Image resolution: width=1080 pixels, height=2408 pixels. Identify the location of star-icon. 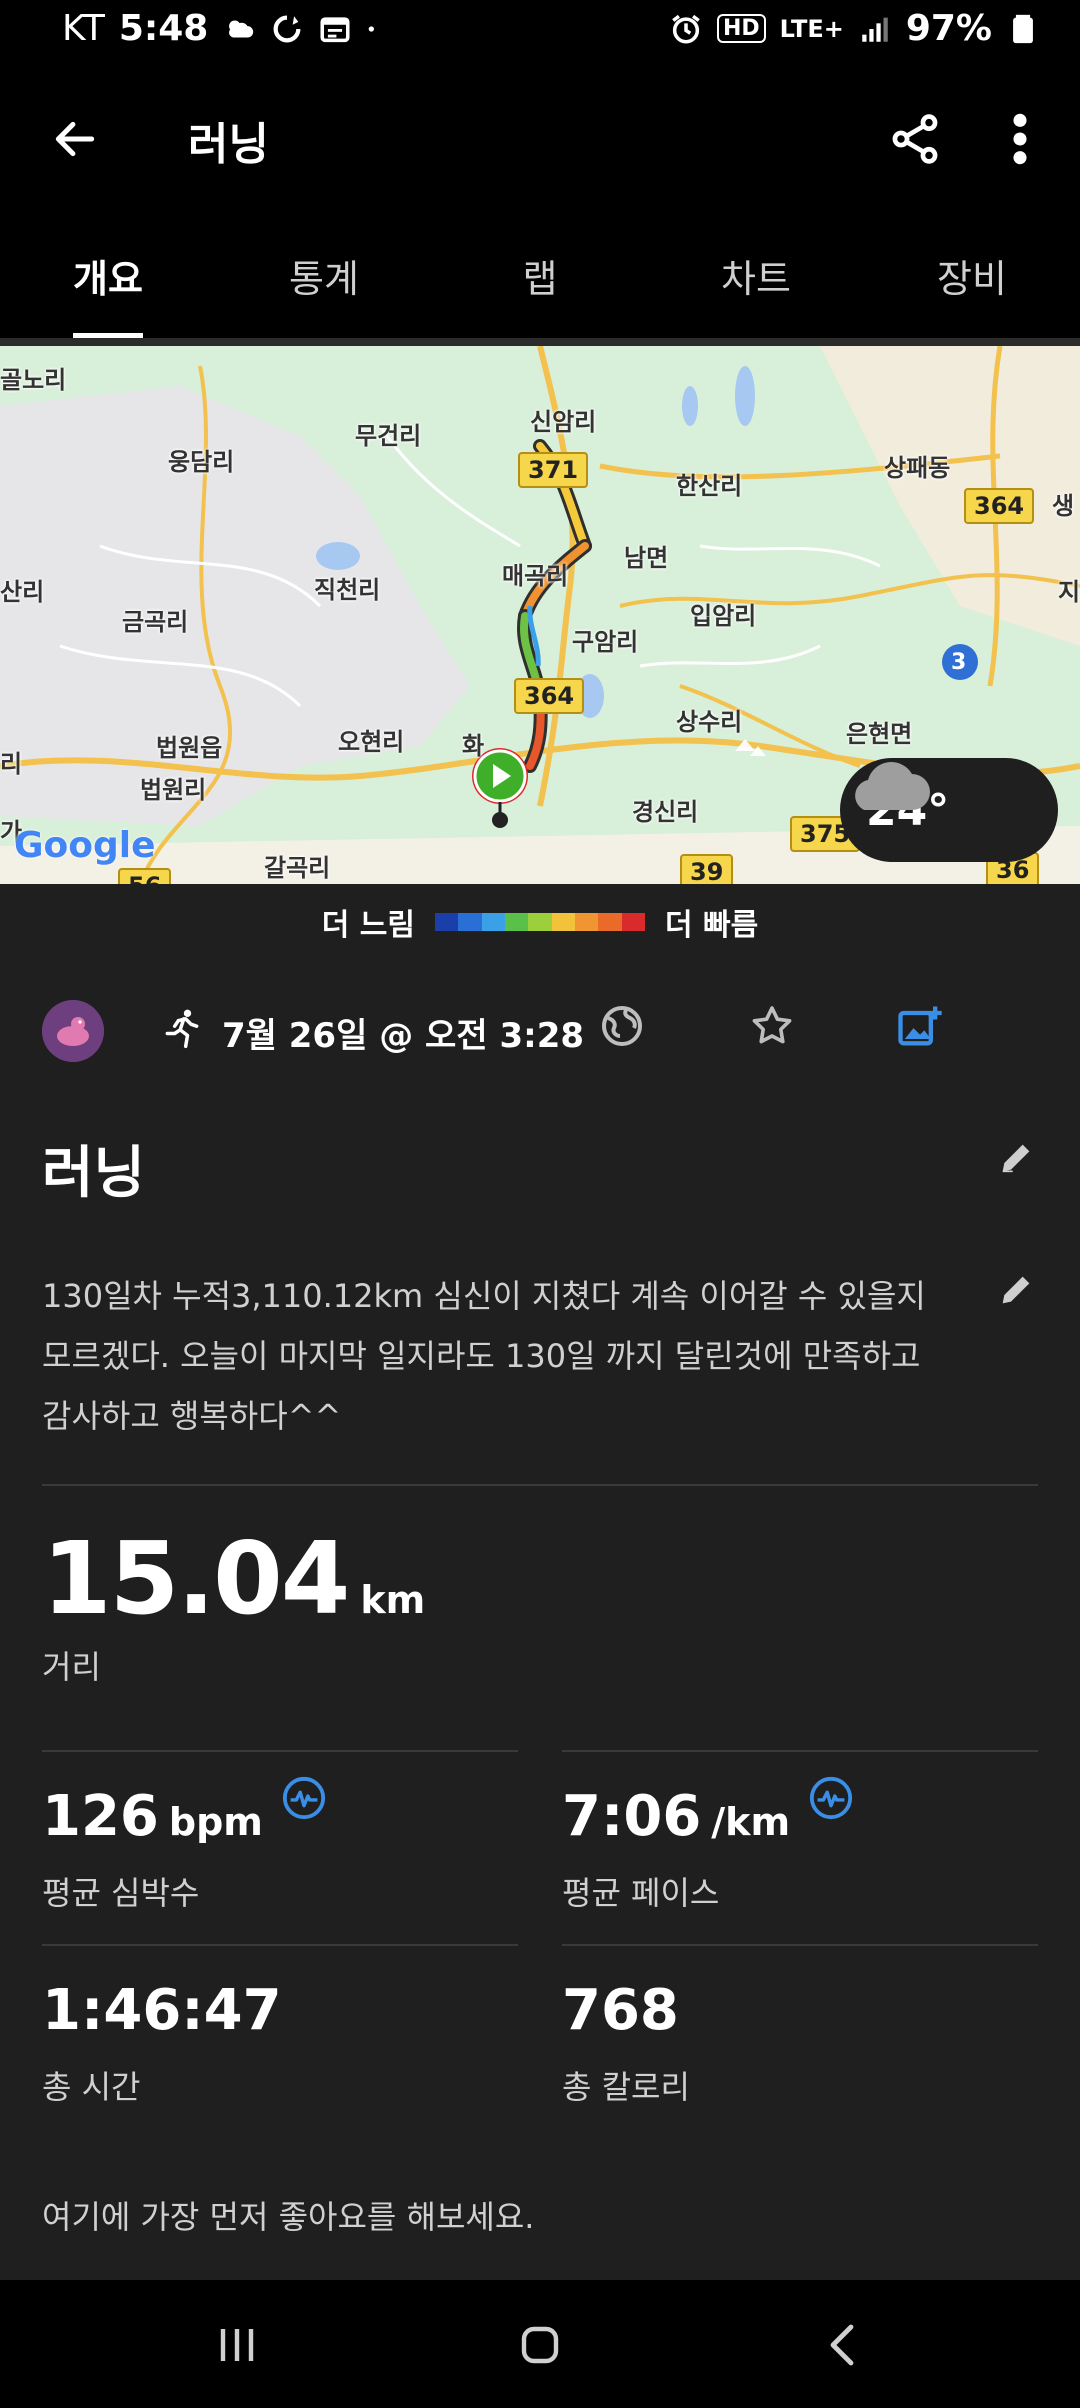
(772, 1026).